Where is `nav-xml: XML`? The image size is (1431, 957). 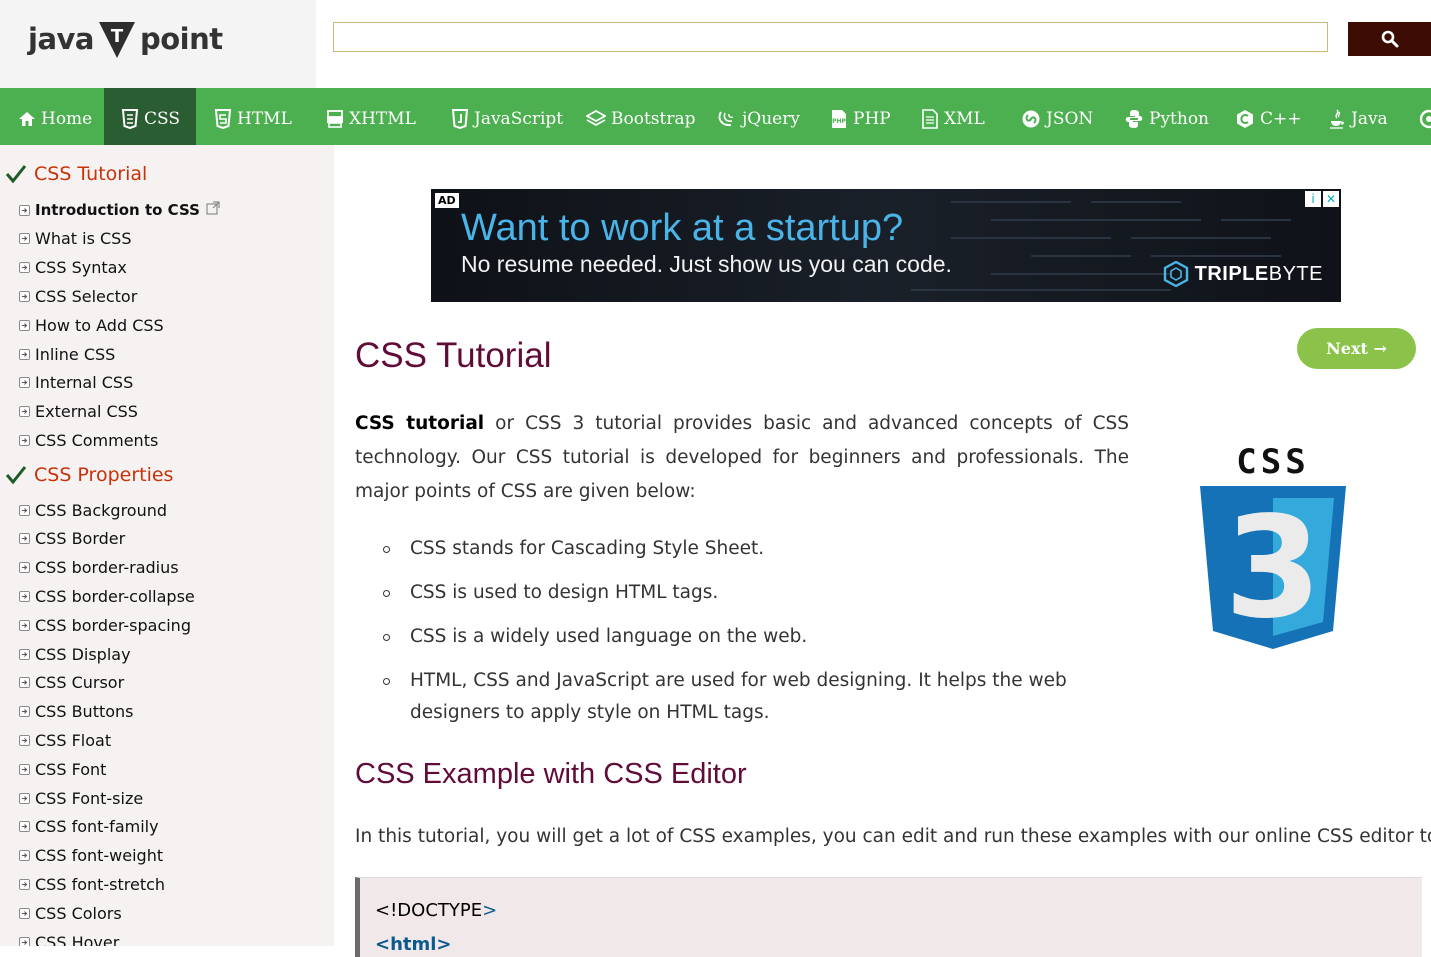
nav-xml: XML is located at coordinates (953, 116).